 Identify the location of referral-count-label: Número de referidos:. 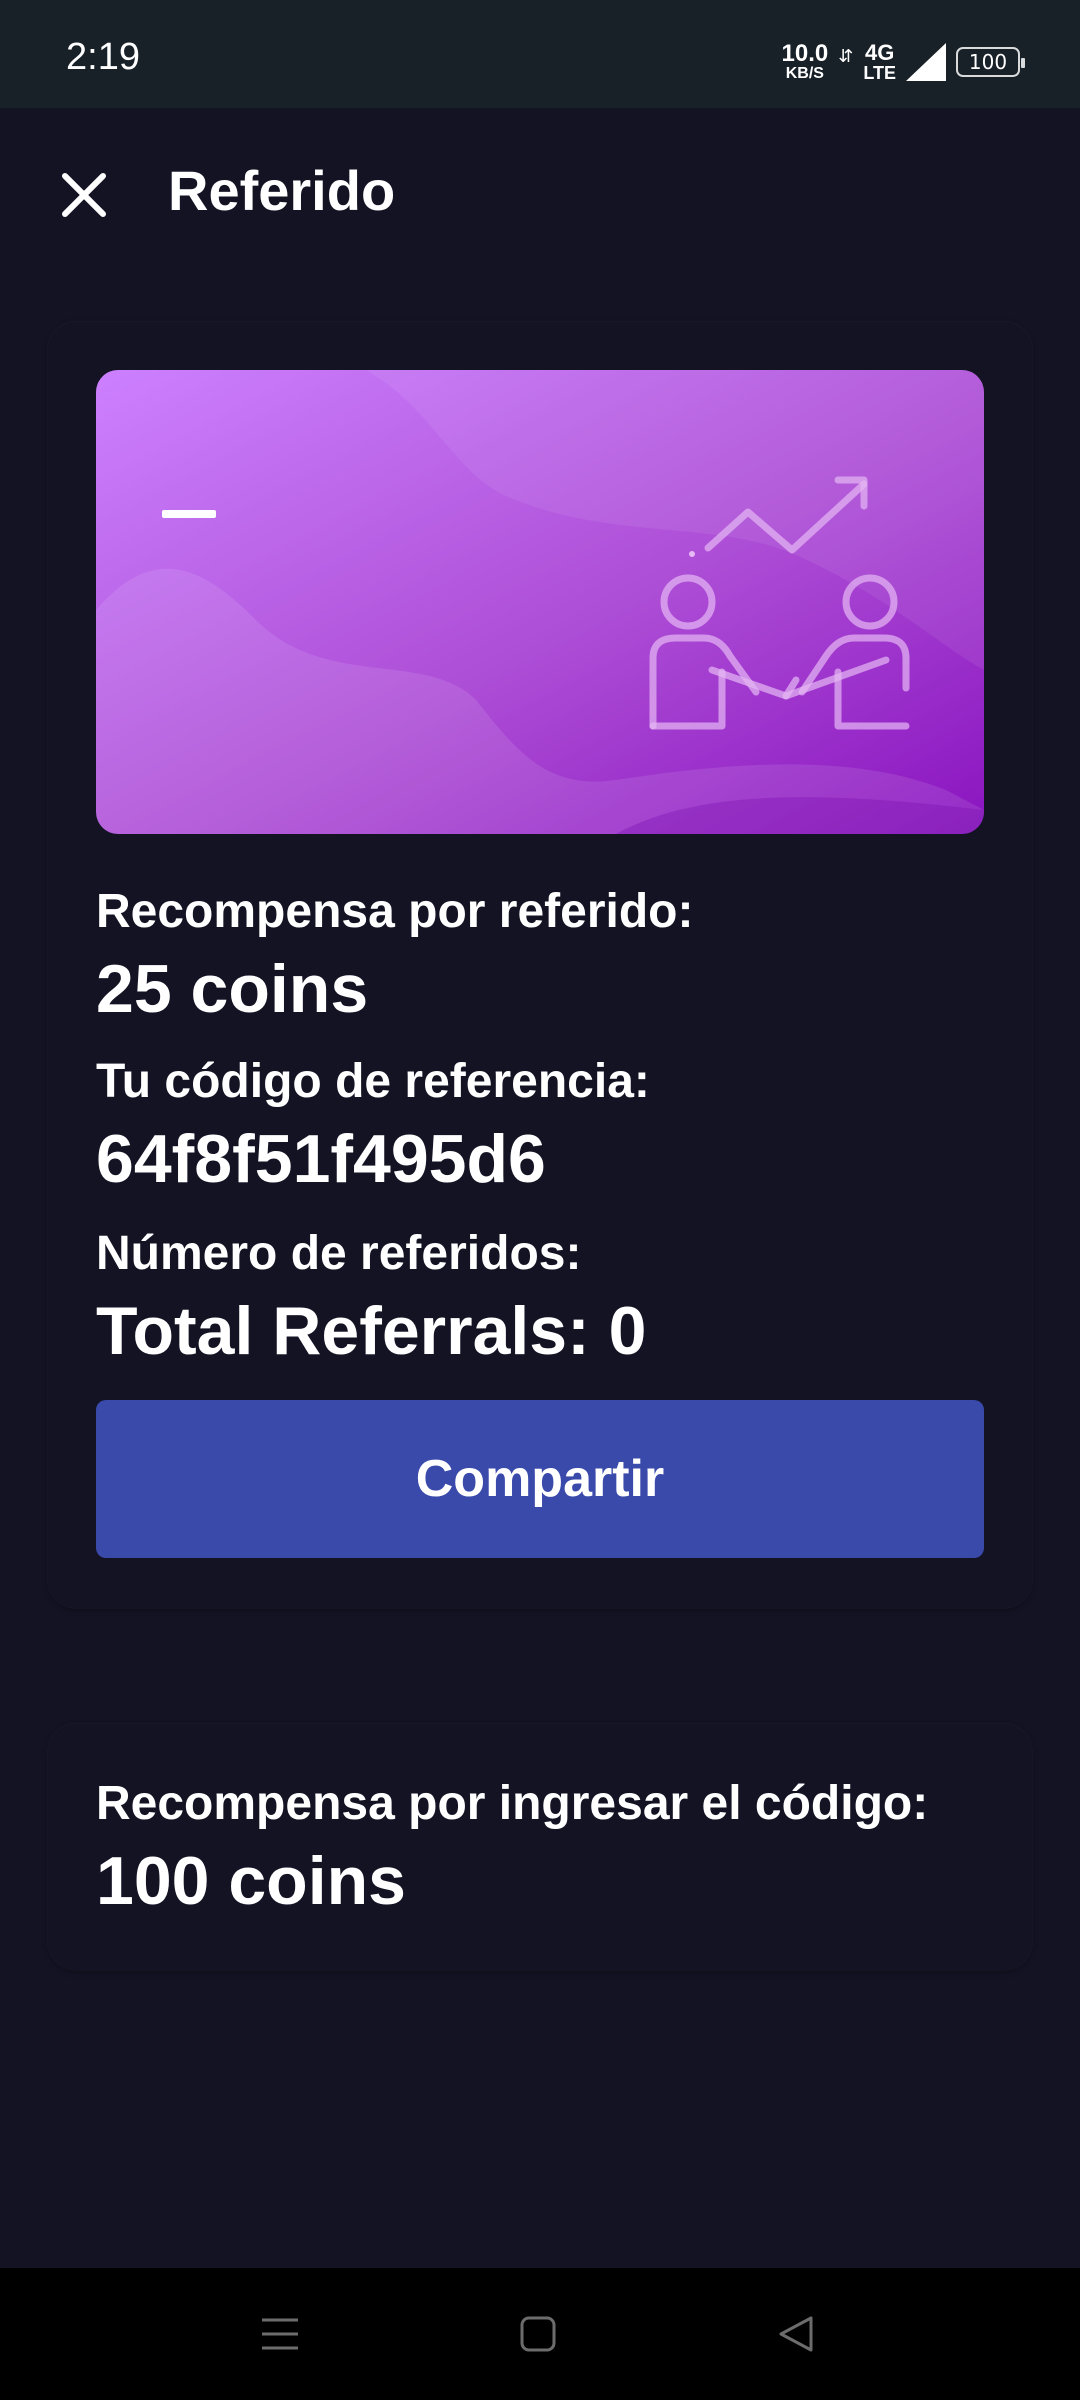
(339, 1253).